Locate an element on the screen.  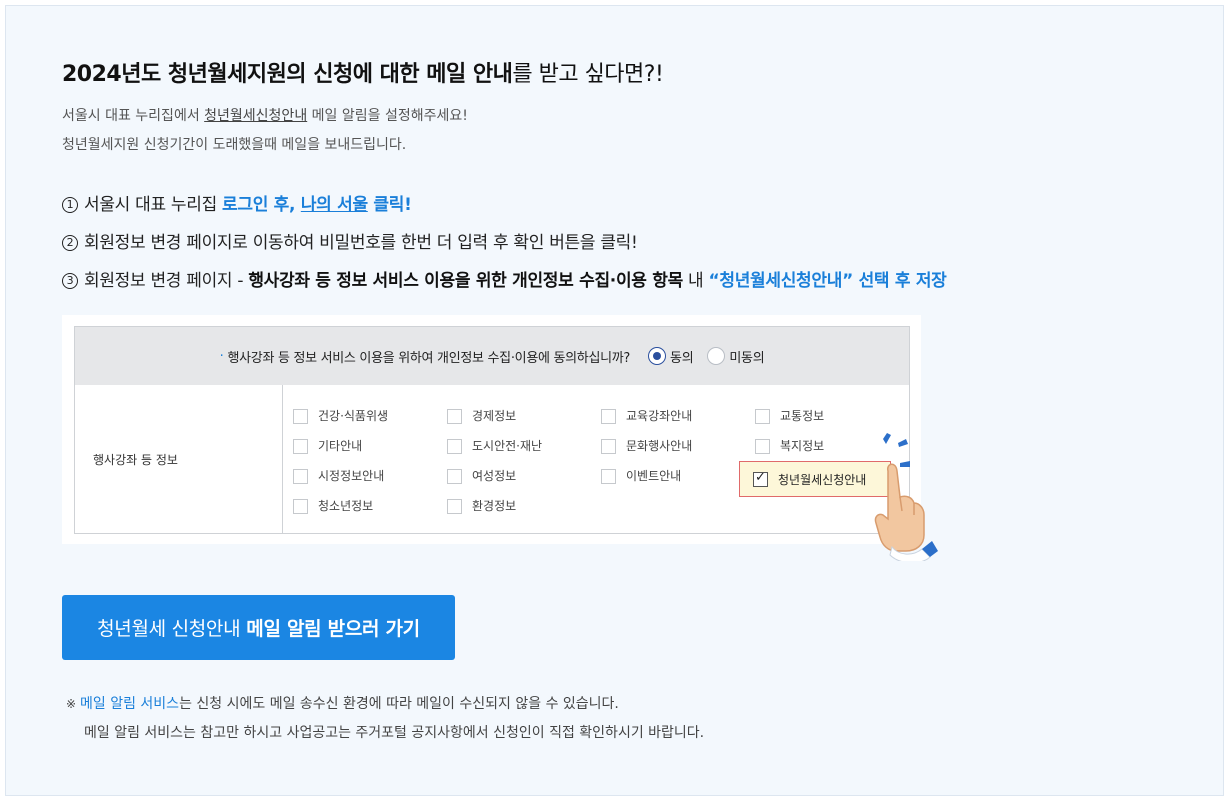
checkbox-item: 기타안내 is located at coordinates (327, 446).